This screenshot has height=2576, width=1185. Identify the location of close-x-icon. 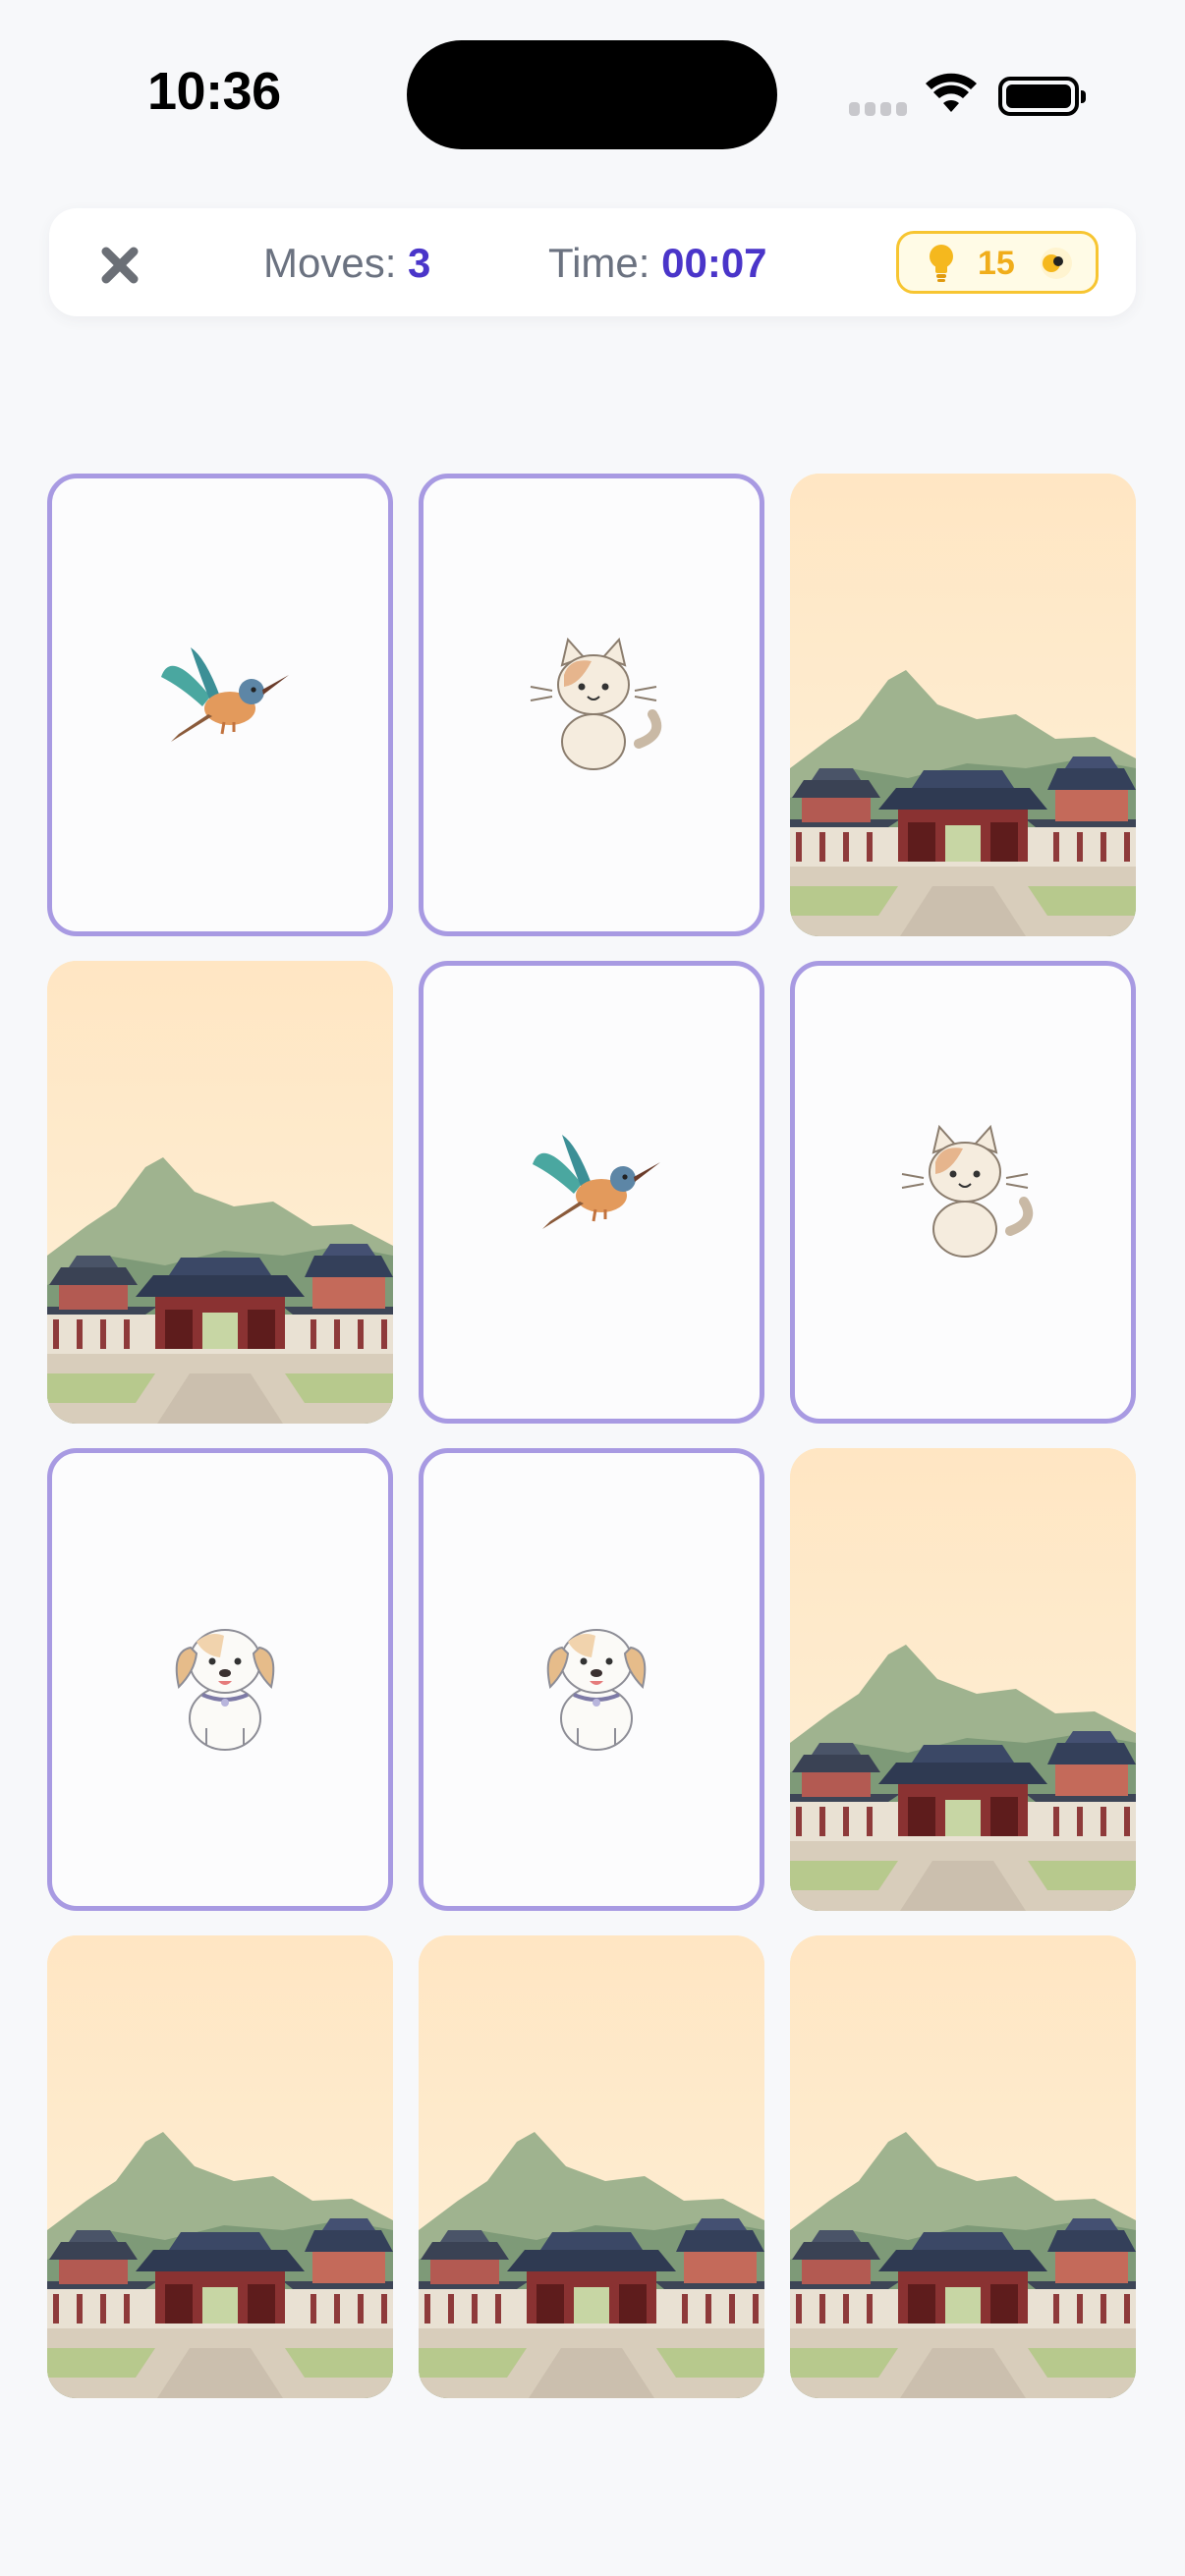
(120, 265).